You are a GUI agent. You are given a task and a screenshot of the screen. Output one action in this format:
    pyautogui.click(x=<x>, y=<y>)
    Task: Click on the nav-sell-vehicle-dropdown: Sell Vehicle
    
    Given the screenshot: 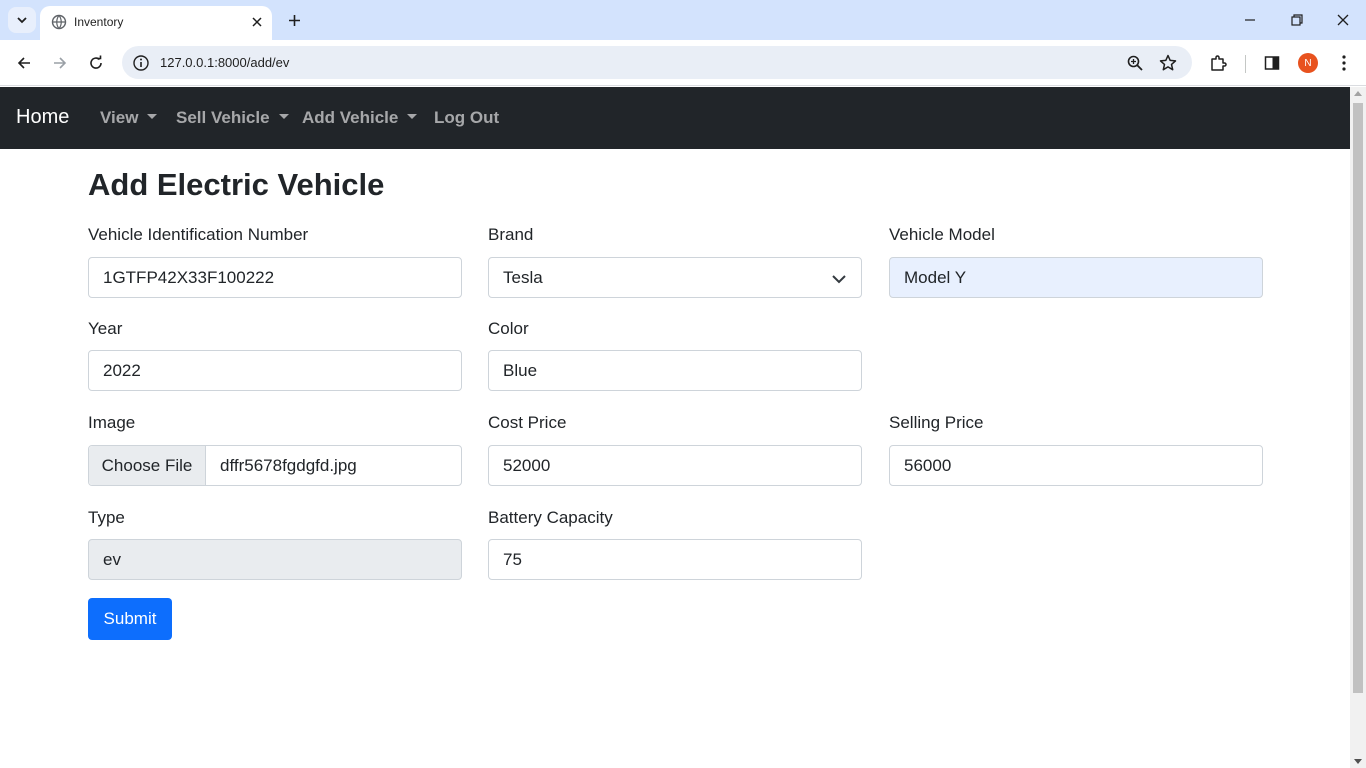 What is the action you would take?
    pyautogui.click(x=232, y=118)
    